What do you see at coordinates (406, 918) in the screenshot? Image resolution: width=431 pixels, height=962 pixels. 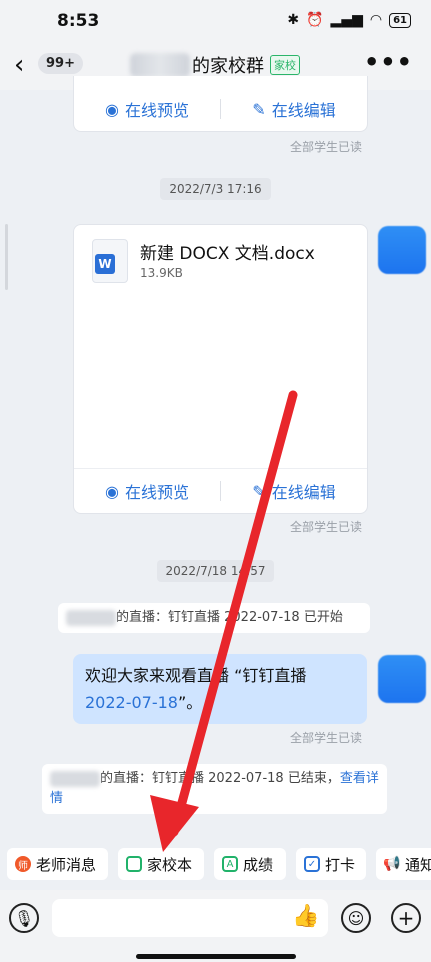 I see `plus-icon: +` at bounding box center [406, 918].